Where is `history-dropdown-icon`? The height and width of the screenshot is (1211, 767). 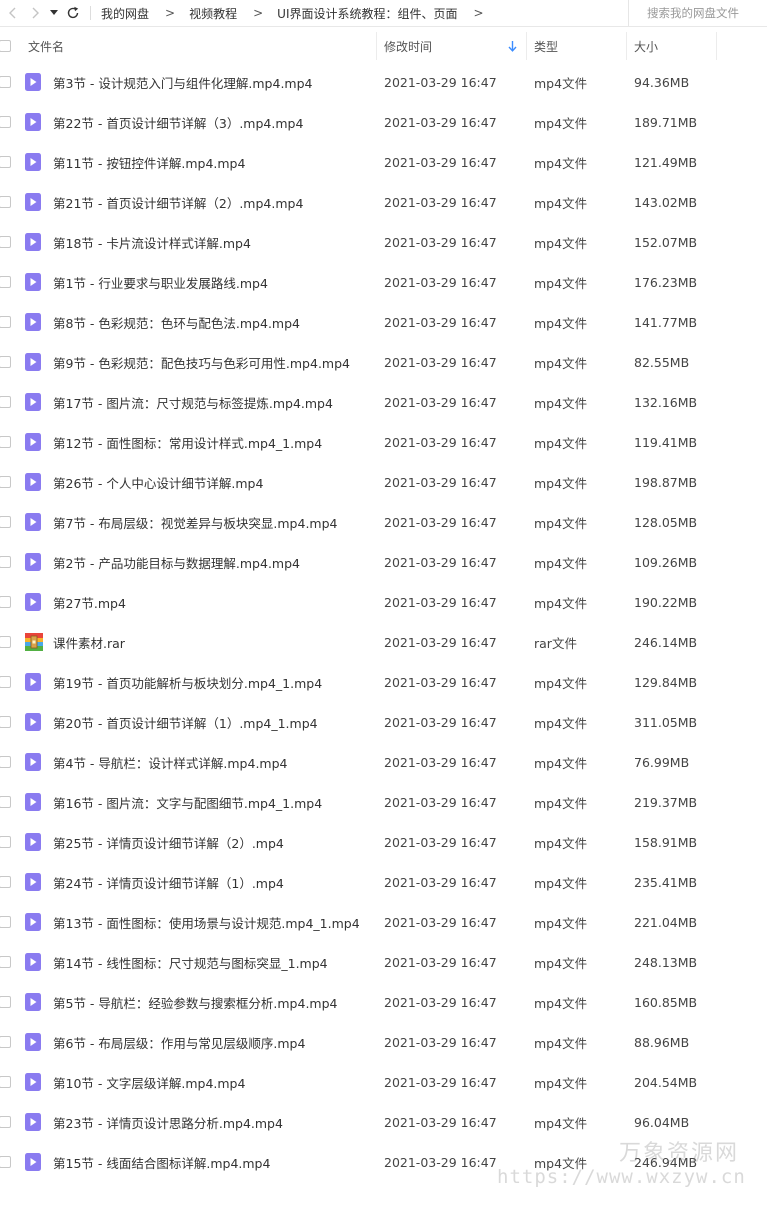
history-dropdown-icon is located at coordinates (54, 13).